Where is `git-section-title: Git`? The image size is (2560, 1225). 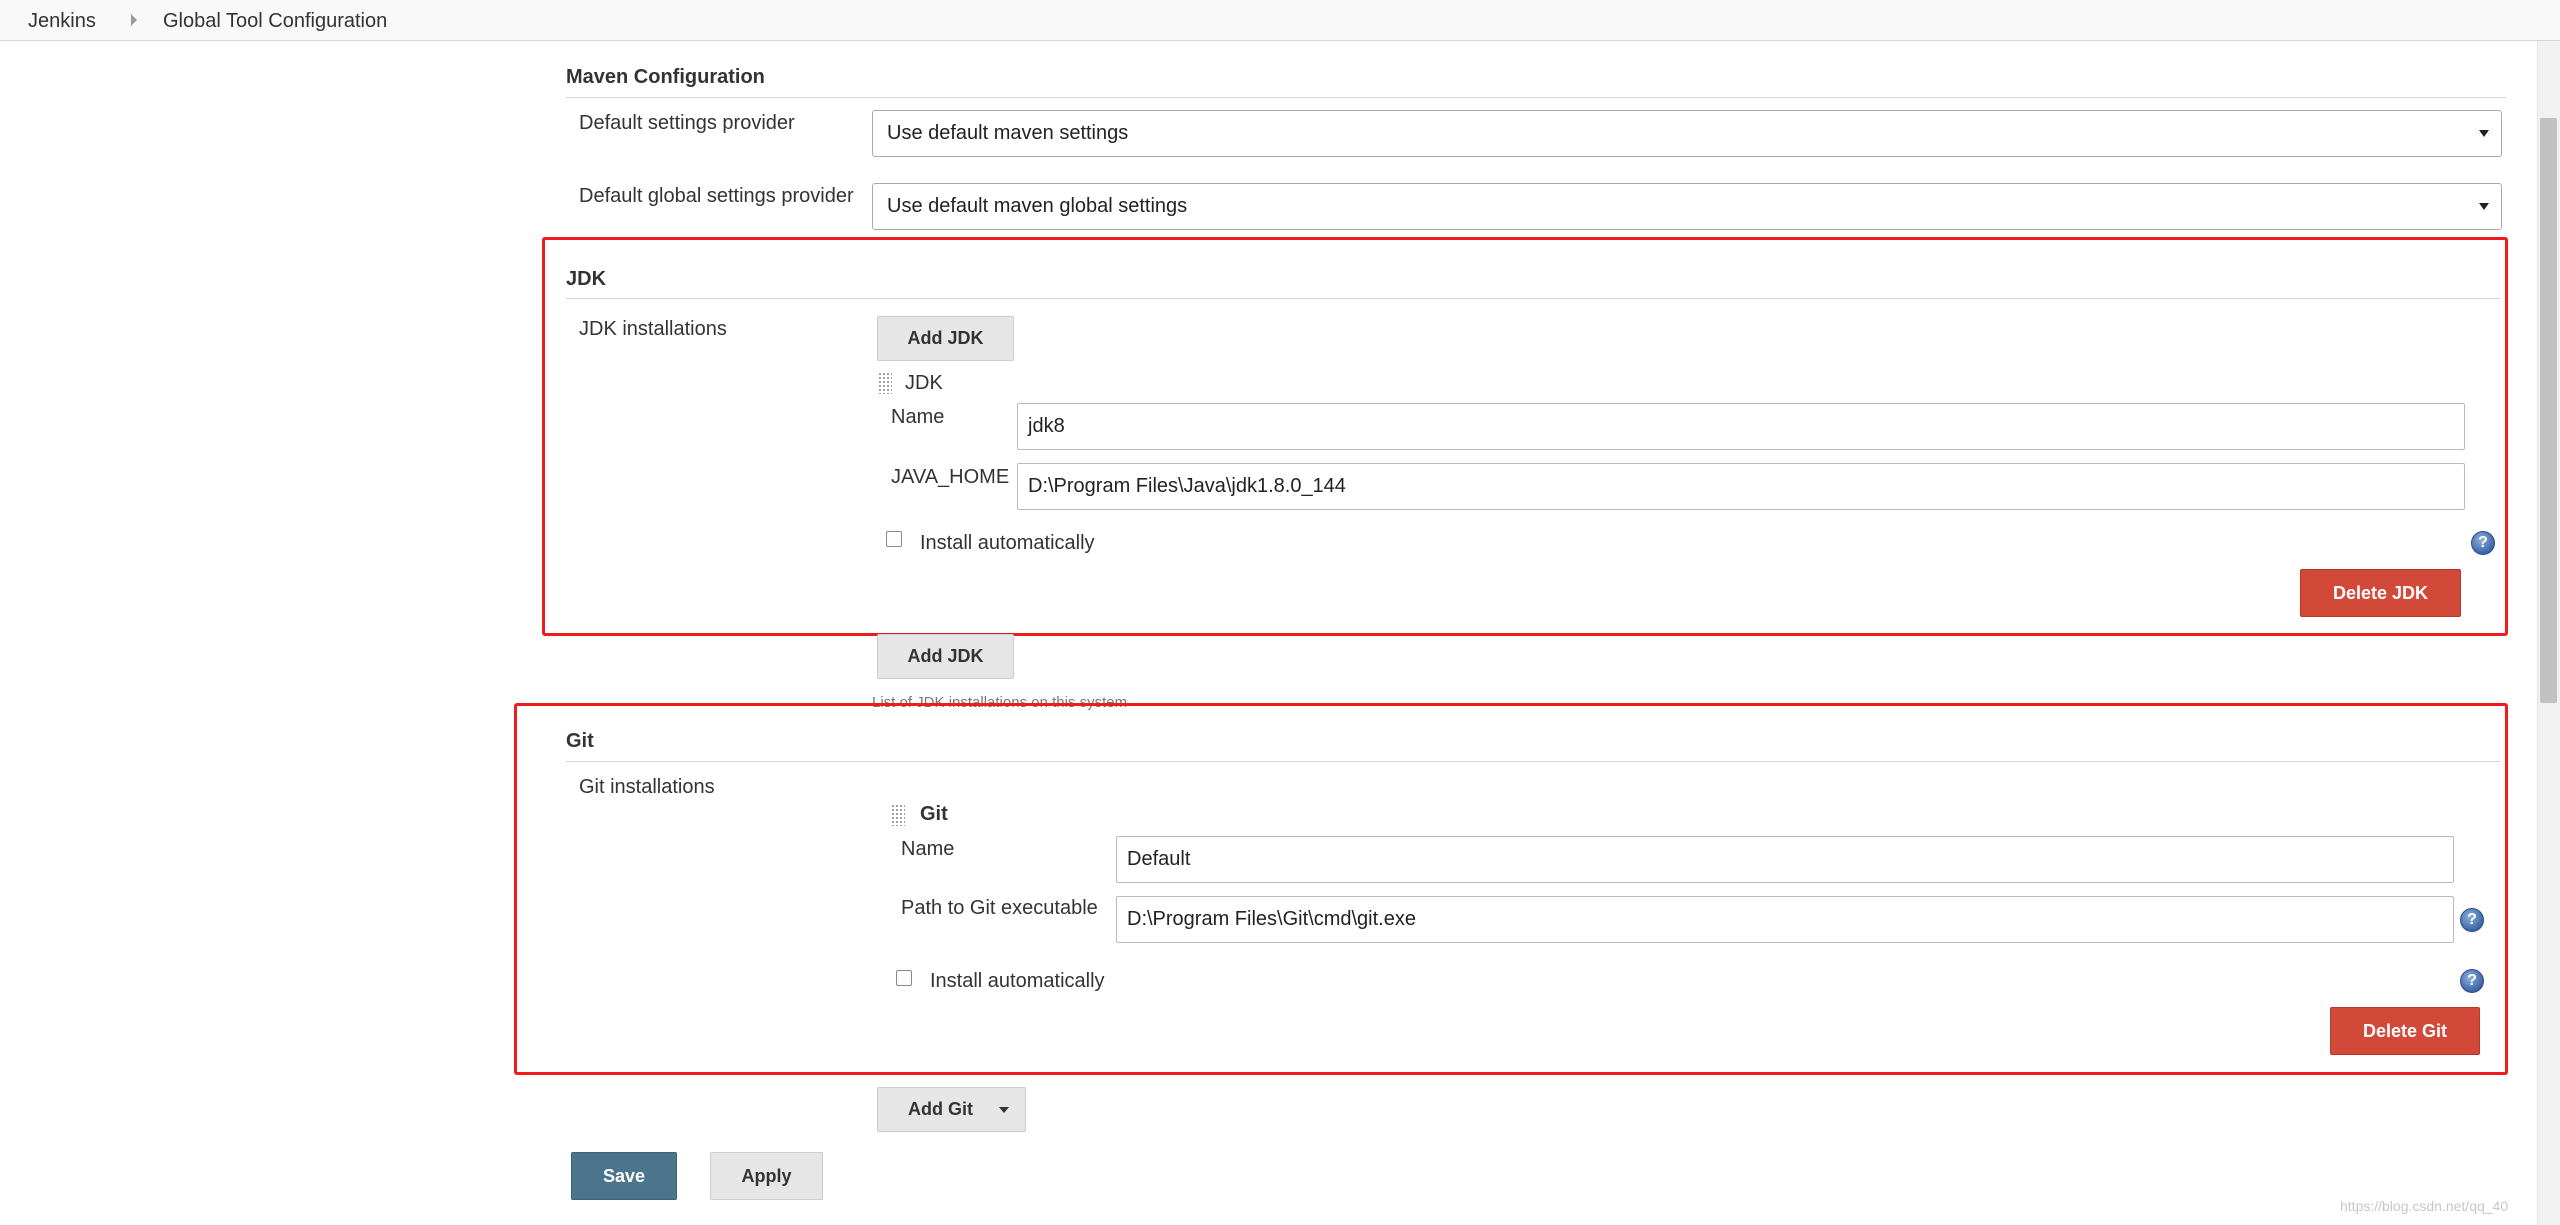
git-section-title: Git is located at coordinates (580, 741).